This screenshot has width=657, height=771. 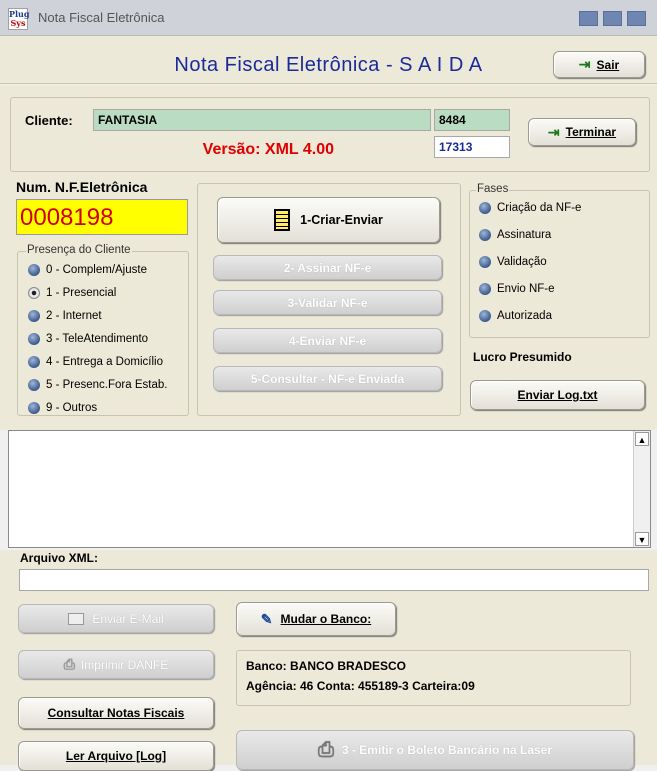 What do you see at coordinates (522, 261) in the screenshot?
I see `fase-label: Validação` at bounding box center [522, 261].